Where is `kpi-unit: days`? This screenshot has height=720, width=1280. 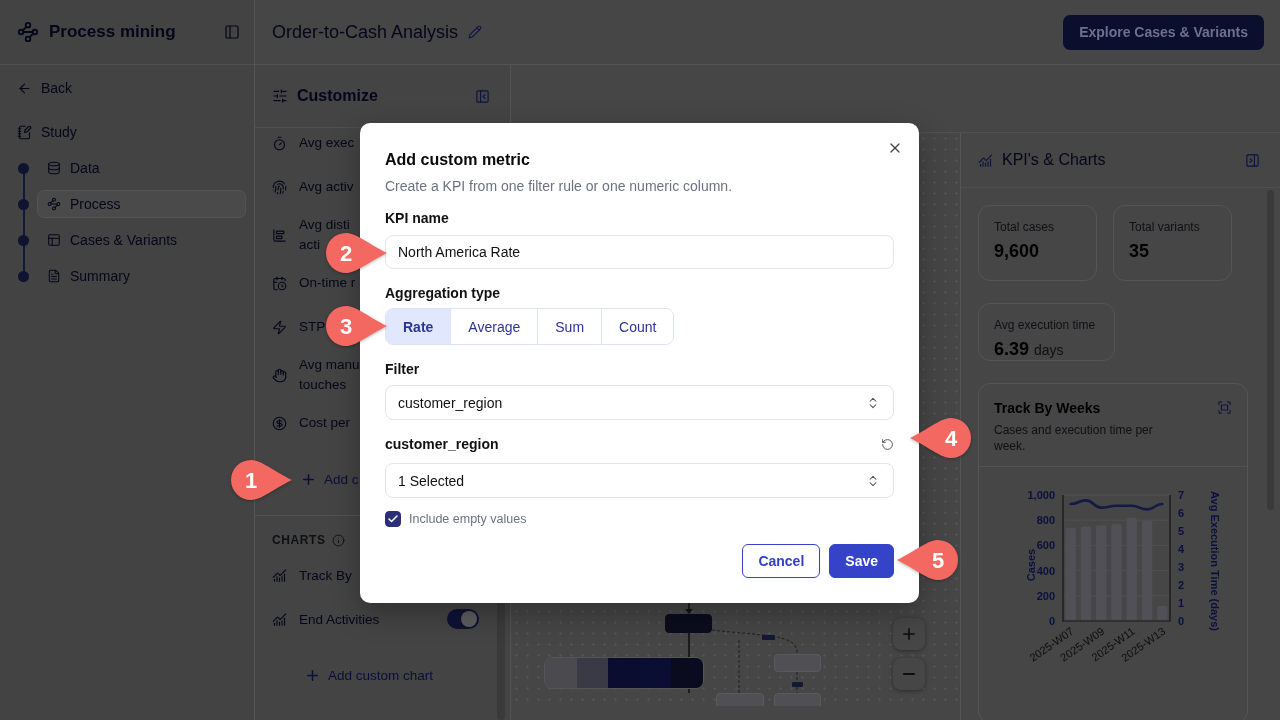 kpi-unit: days is located at coordinates (1049, 350).